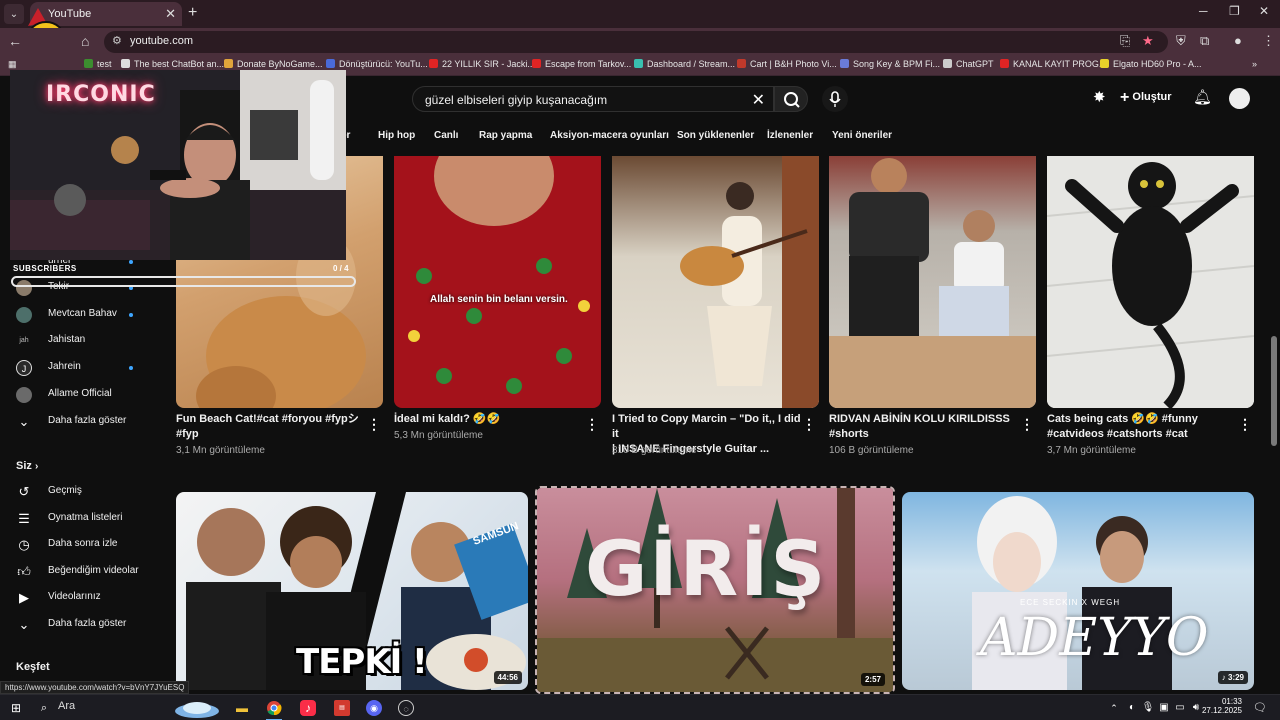  Describe the element at coordinates (33, 667) in the screenshot. I see `sidebar-explore-heading: Keşfet` at that location.